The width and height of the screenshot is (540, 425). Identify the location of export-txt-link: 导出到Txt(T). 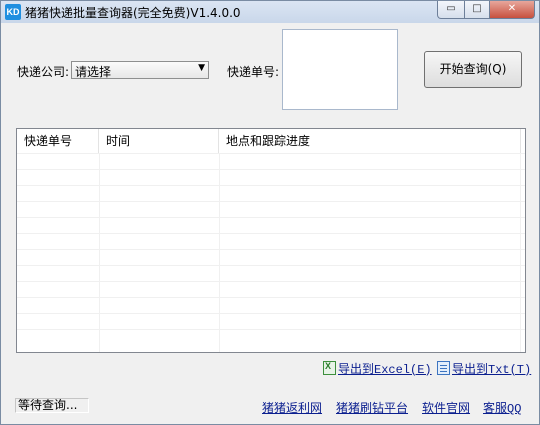
(484, 368).